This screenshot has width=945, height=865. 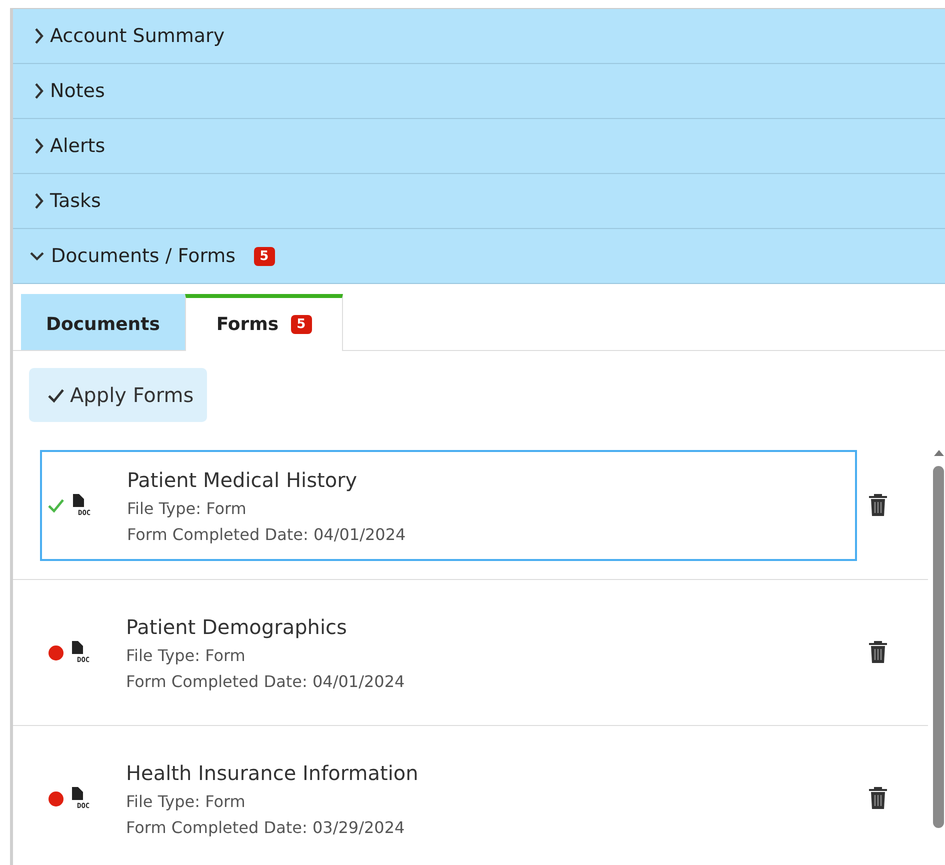 I want to click on section-title: Account Summary, so click(x=137, y=36).